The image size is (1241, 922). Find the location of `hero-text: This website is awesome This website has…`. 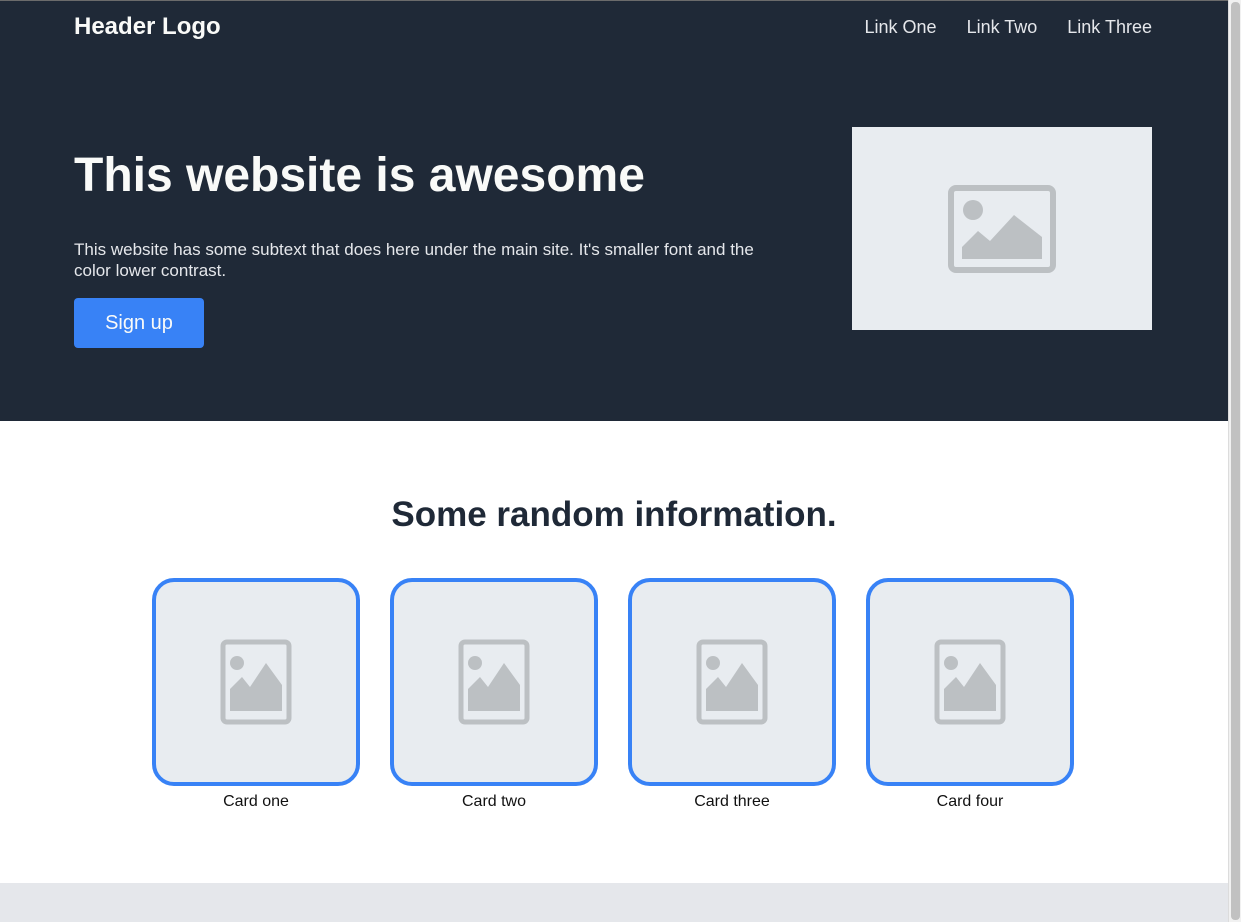

hero-text: This website is awesome This website has… is located at coordinates (414, 237).